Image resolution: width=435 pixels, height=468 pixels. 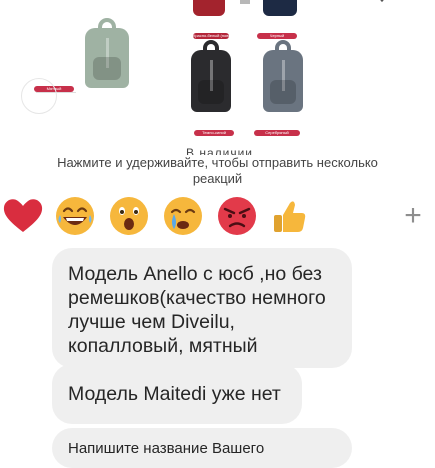 I want to click on message-bubble: Напишите название Вашего, so click(x=202, y=448).